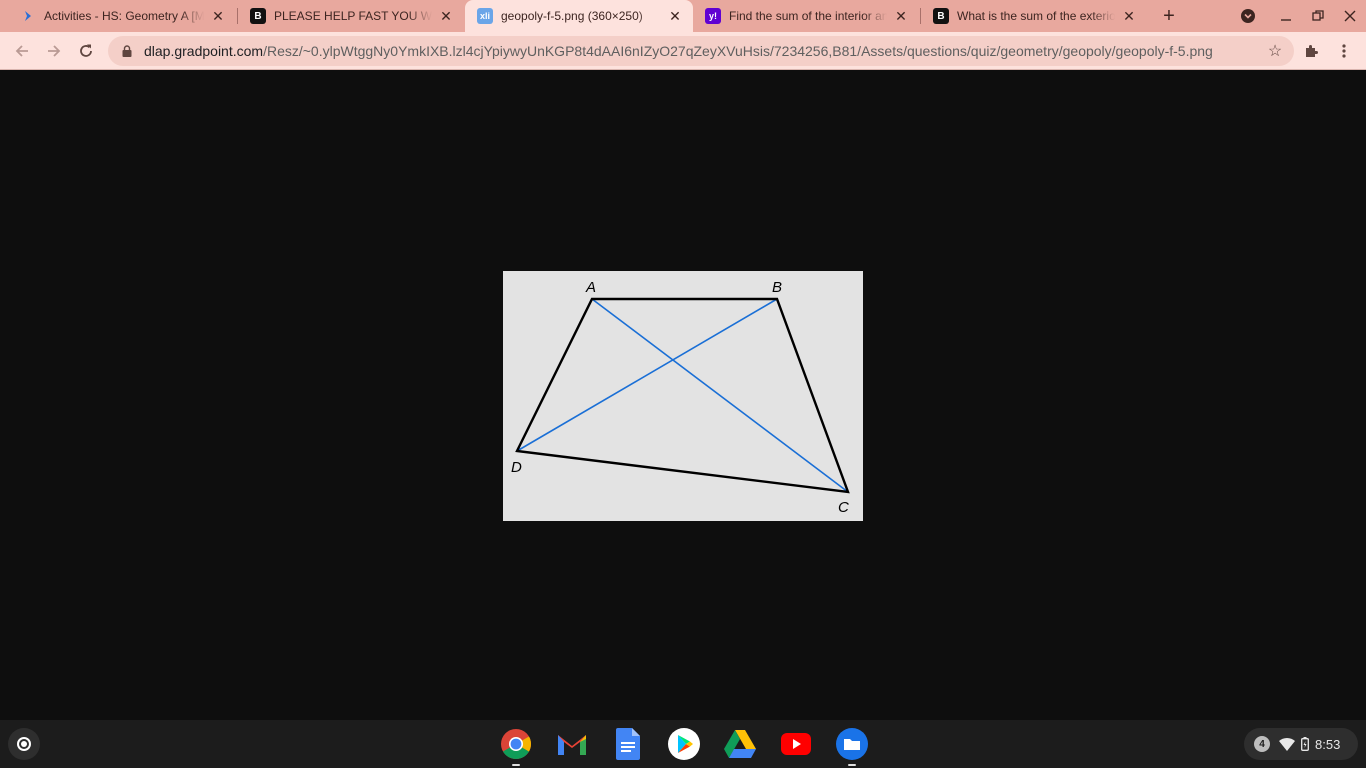 The image size is (1366, 768). I want to click on gmail-icon, so click(572, 745).